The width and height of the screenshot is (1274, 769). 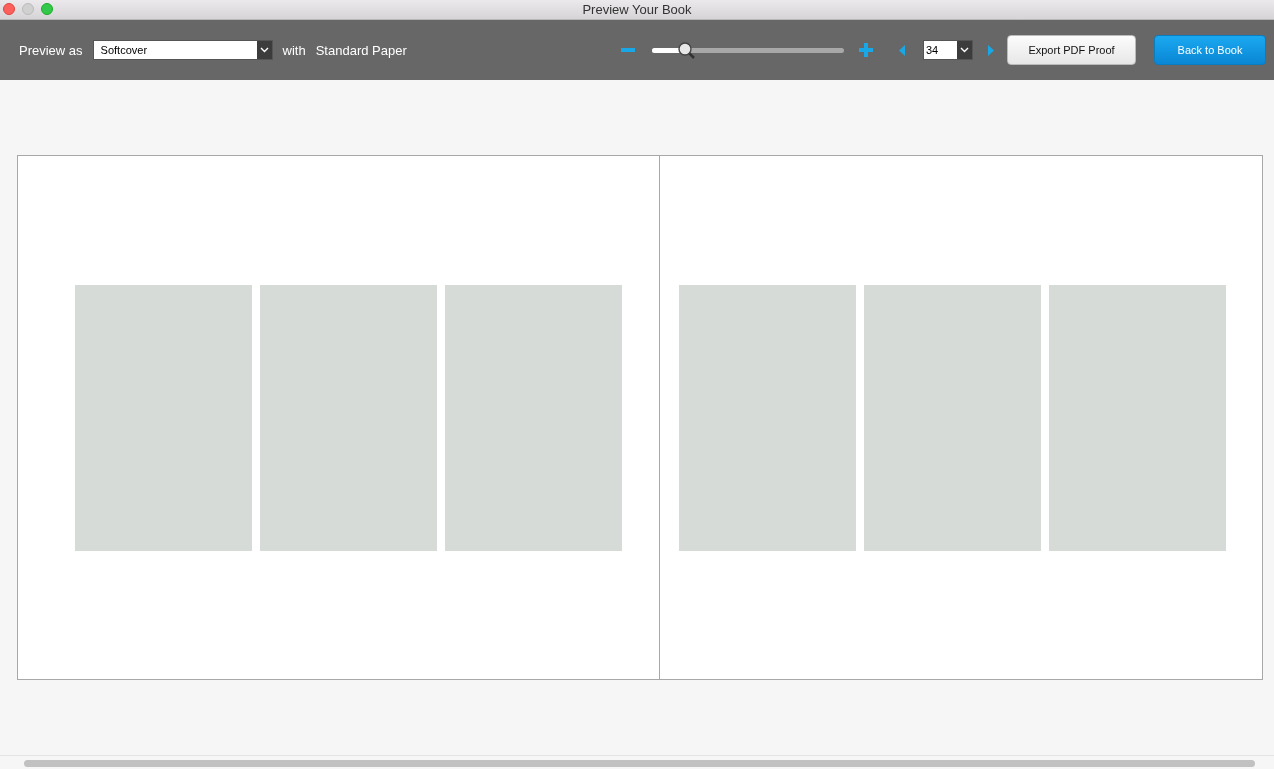 I want to click on slider-handle, so click(x=686, y=50).